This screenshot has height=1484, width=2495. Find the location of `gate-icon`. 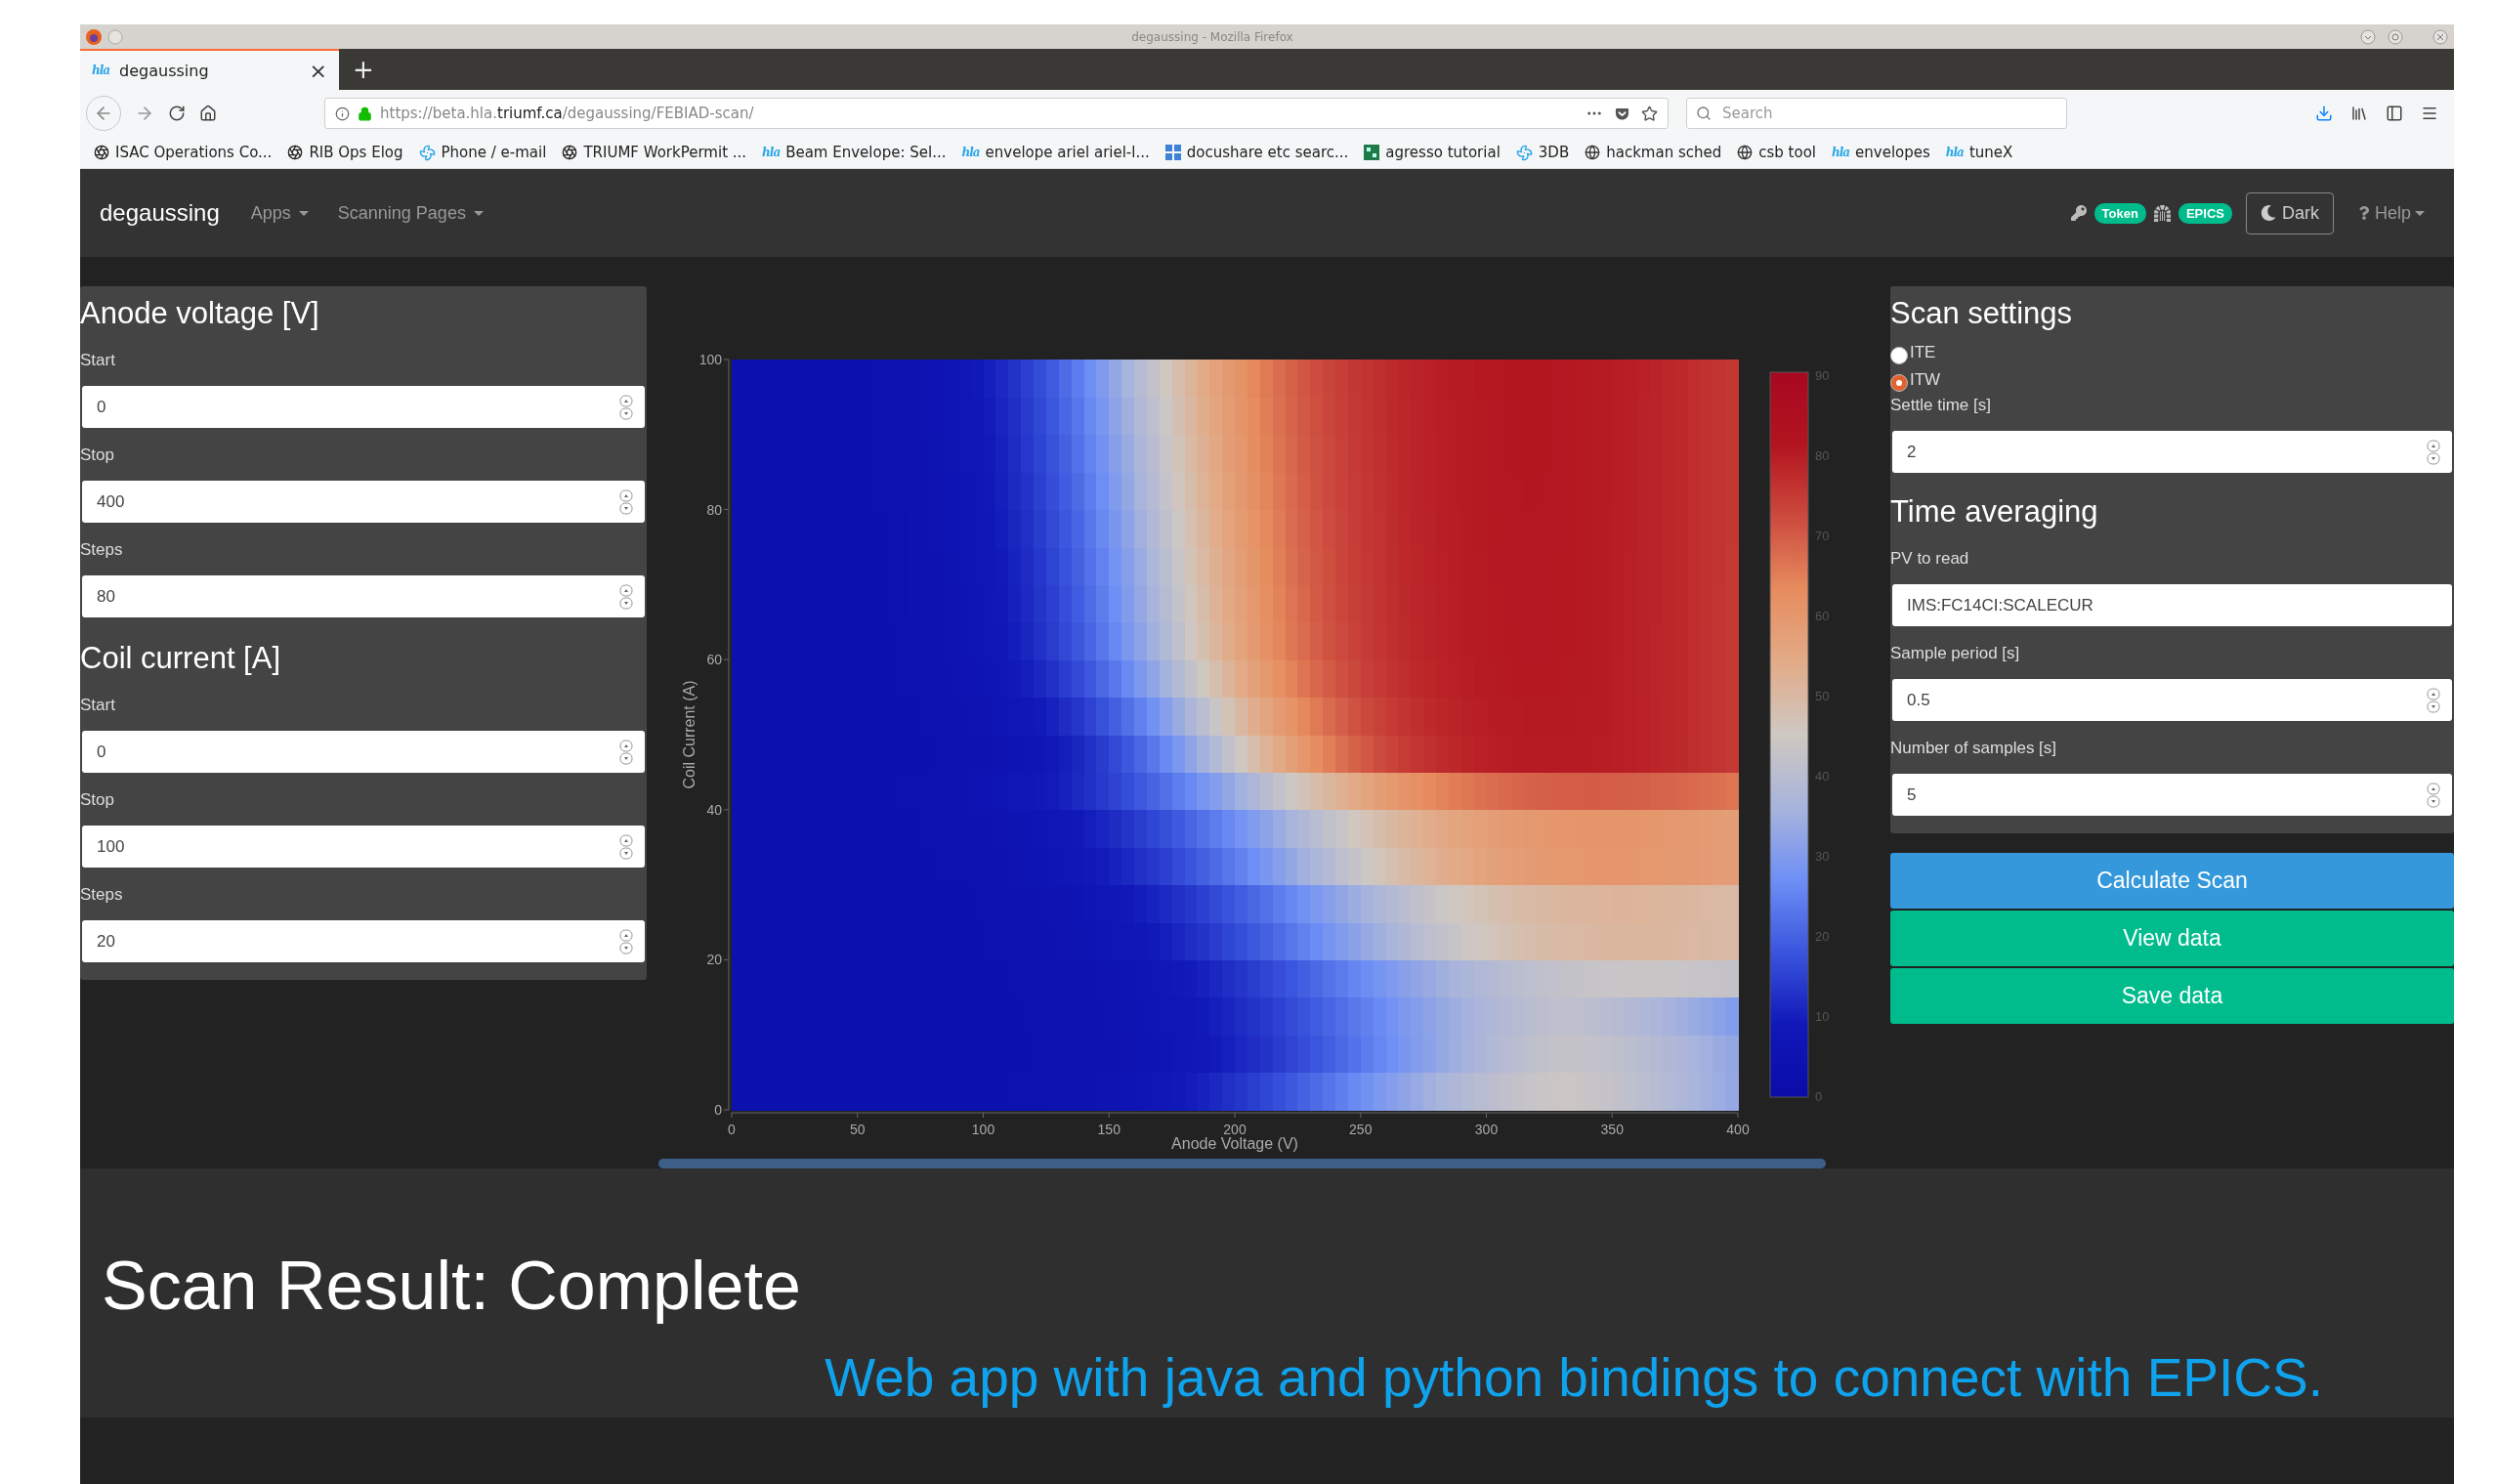

gate-icon is located at coordinates (2162, 213).